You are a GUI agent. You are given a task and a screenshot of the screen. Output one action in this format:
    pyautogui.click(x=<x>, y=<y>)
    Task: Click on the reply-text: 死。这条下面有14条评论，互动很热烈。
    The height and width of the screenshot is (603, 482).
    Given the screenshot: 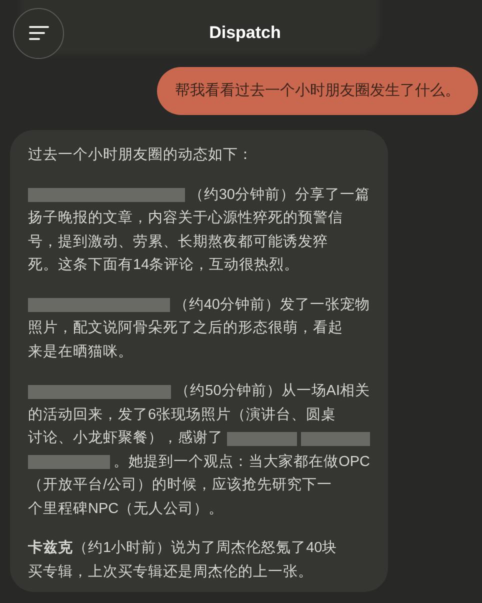 What is the action you would take?
    pyautogui.click(x=164, y=265)
    